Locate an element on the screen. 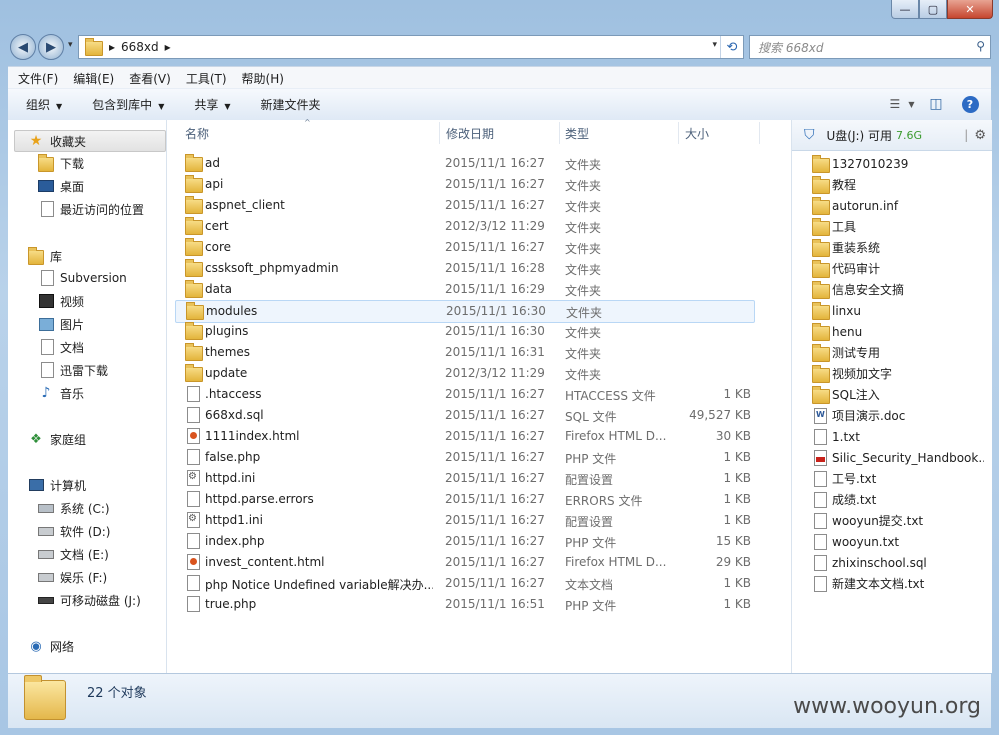 This screenshot has width=999, height=735. preview-item: zhixinschool.sql is located at coordinates (898, 562).